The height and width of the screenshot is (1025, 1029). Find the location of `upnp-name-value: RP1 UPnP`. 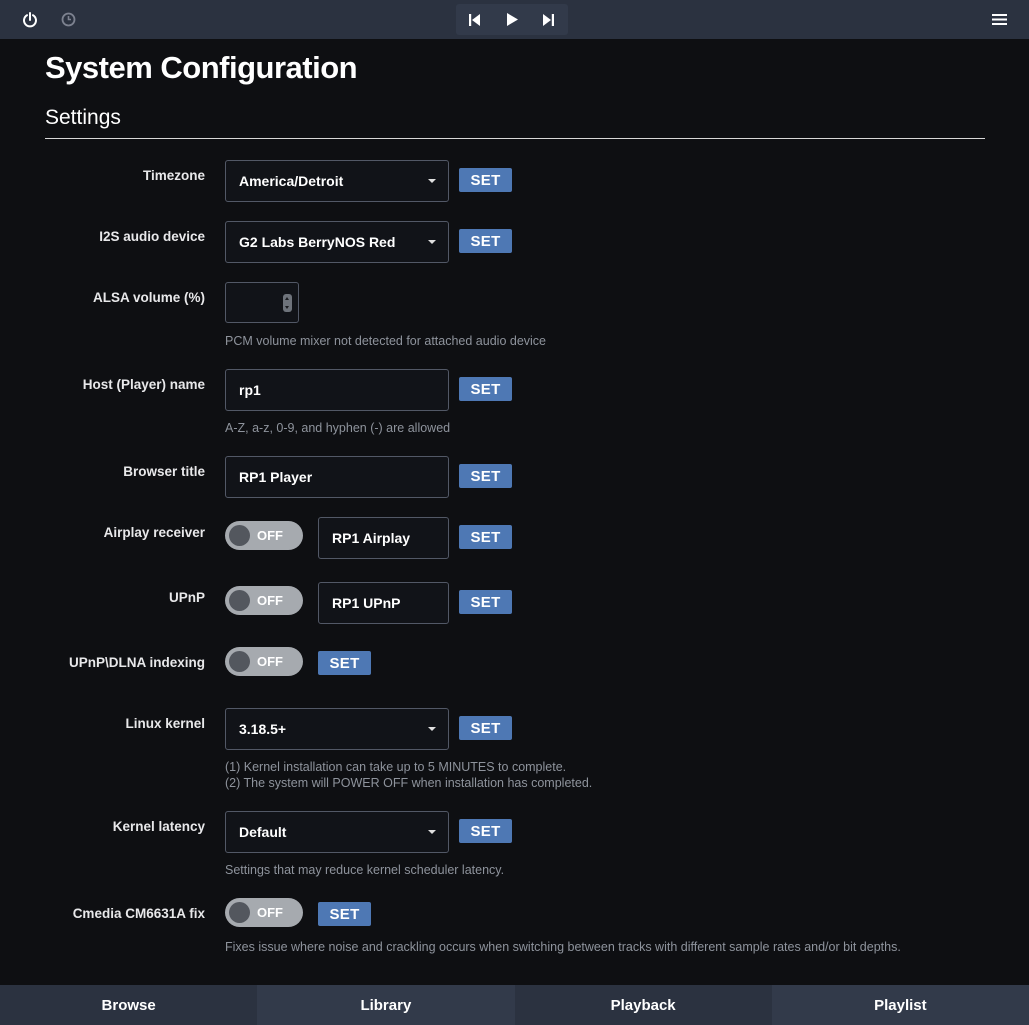

upnp-name-value: RP1 UPnP is located at coordinates (366, 603).